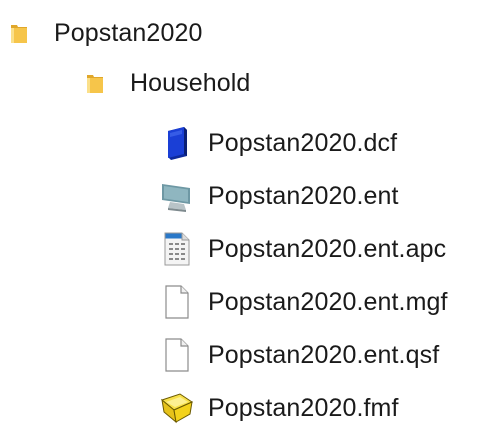  What do you see at coordinates (324, 355) in the screenshot?
I see `file-label: Popstan2020.ent.qsf` at bounding box center [324, 355].